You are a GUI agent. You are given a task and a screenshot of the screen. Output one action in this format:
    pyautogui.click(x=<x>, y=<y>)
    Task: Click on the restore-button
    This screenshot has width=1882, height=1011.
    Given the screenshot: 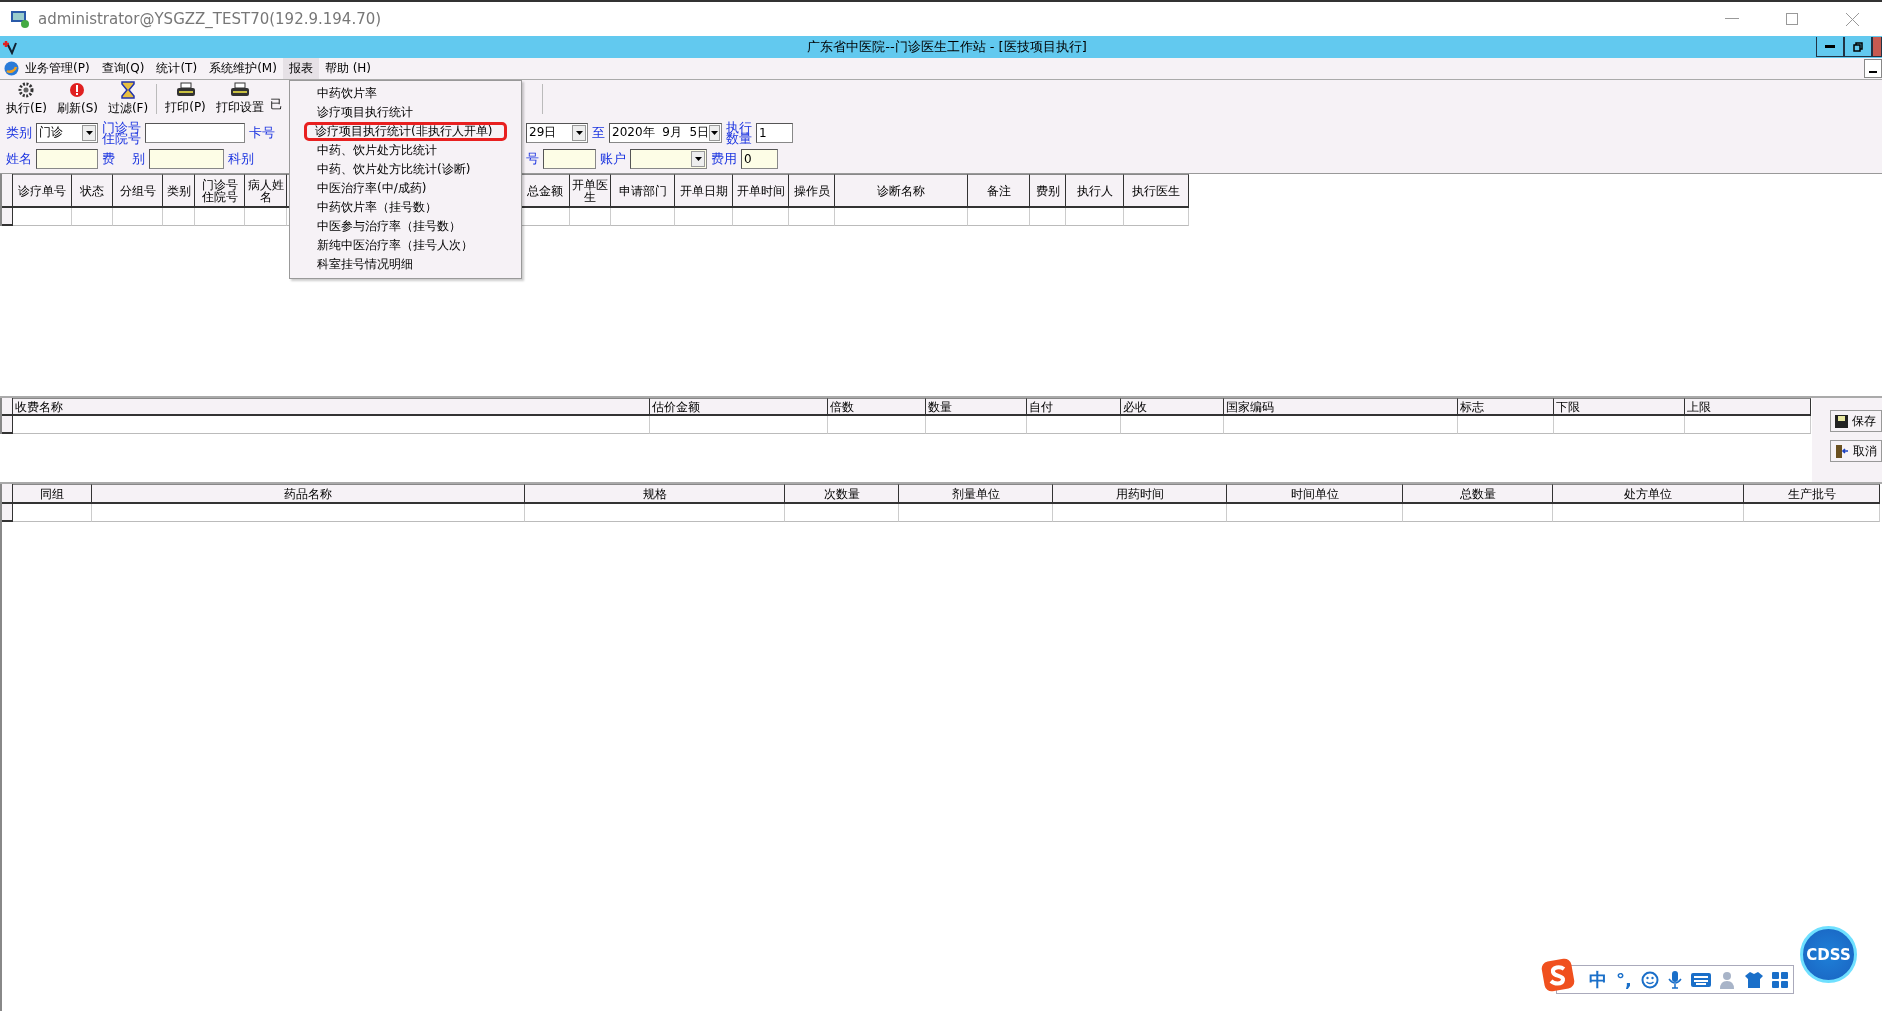 What is the action you would take?
    pyautogui.click(x=1858, y=47)
    